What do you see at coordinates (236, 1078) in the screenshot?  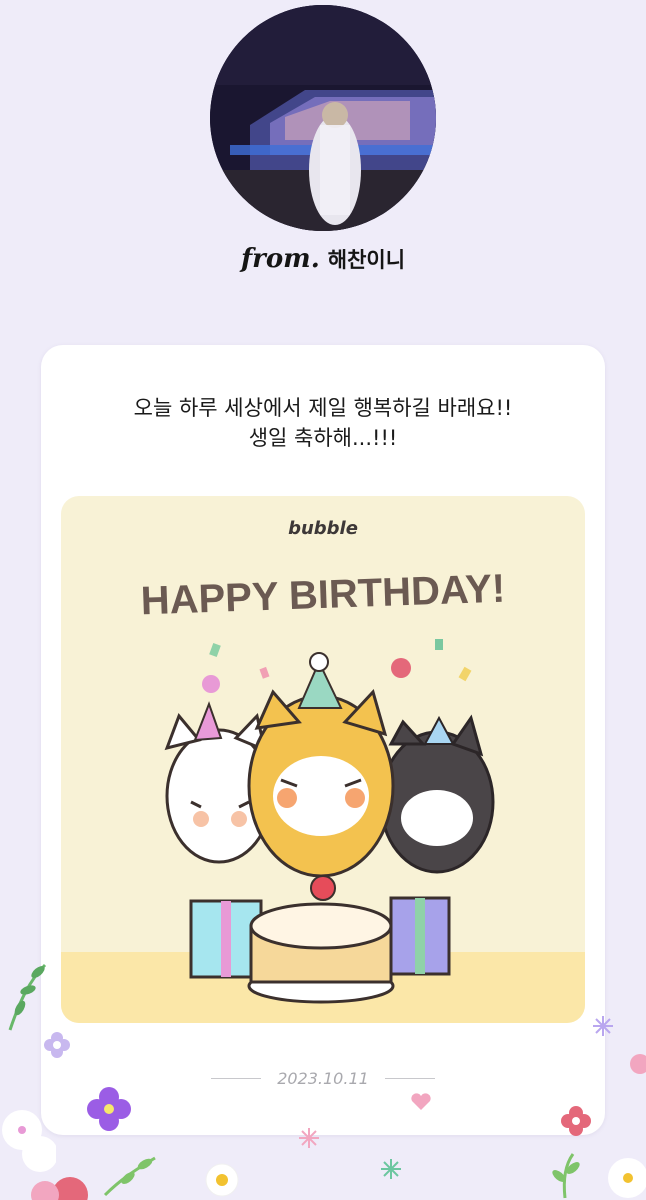 I see `date-rule-left` at bounding box center [236, 1078].